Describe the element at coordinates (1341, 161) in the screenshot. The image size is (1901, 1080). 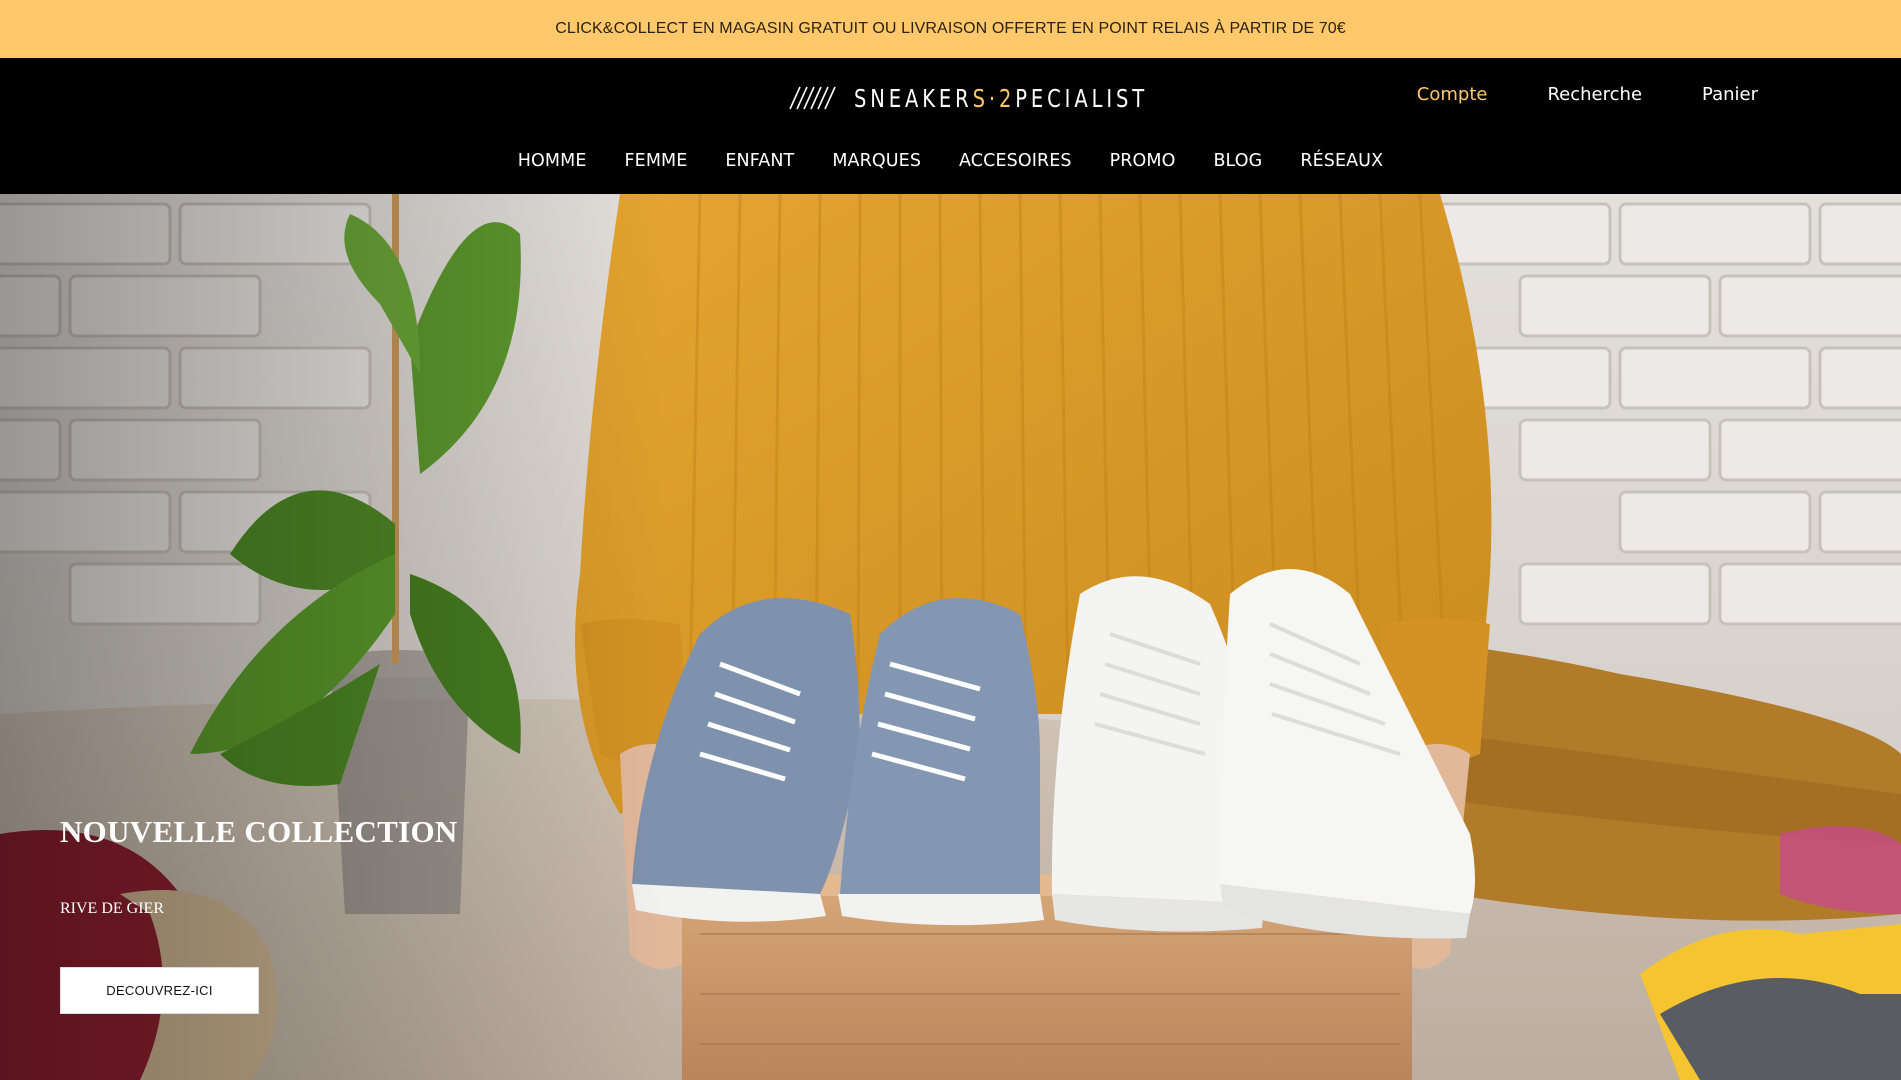
I see `nav-item-reseaux: RÉSEAUX` at that location.